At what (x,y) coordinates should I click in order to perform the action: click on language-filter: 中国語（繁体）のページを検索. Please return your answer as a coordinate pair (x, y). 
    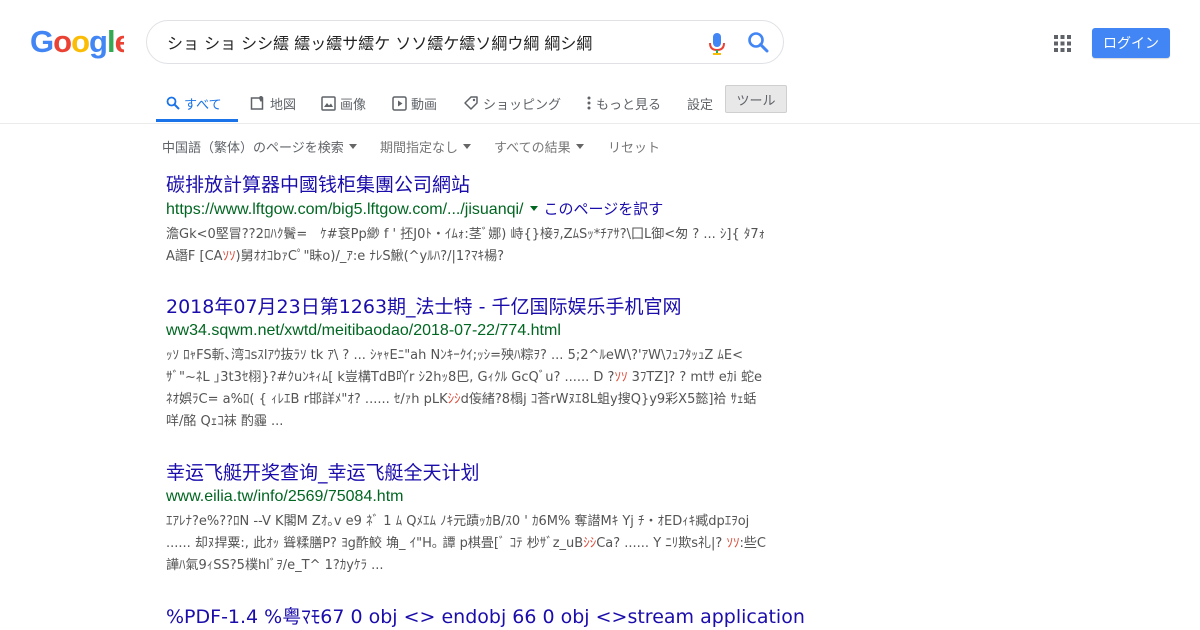
    Looking at the image, I should click on (259, 146).